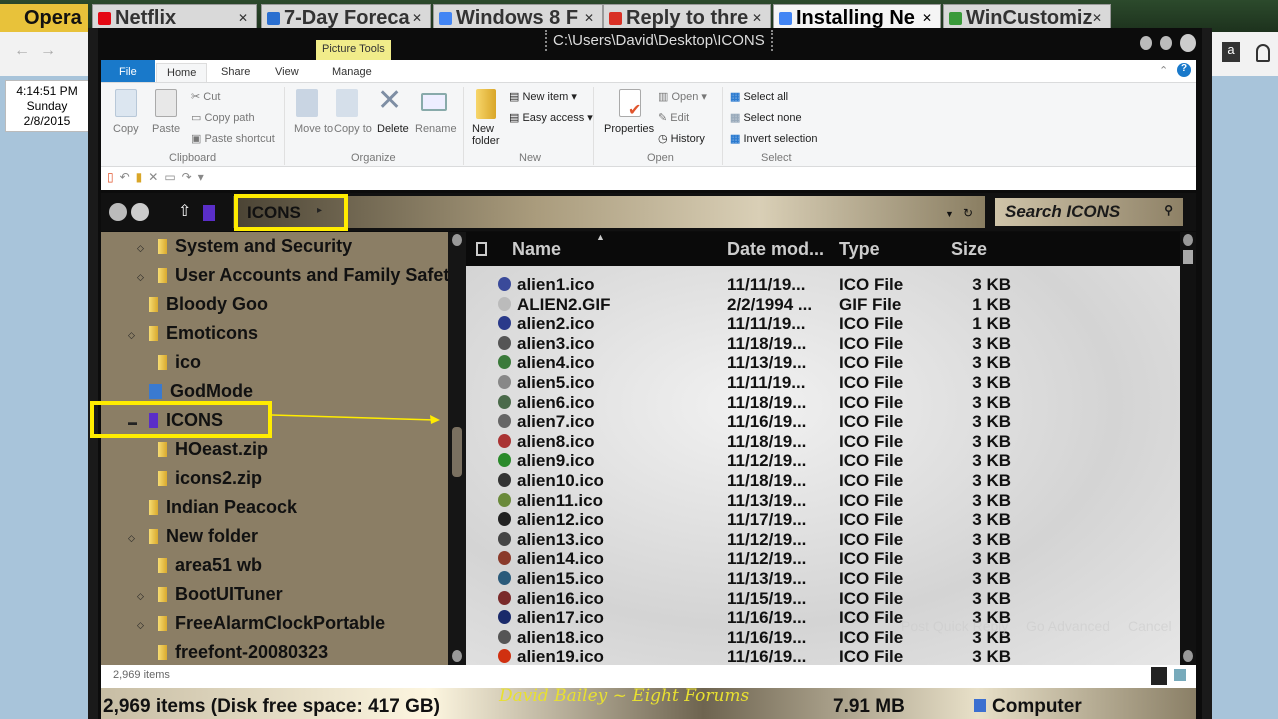  Describe the element at coordinates (436, 129) in the screenshot. I see `rename-button: Rename` at that location.